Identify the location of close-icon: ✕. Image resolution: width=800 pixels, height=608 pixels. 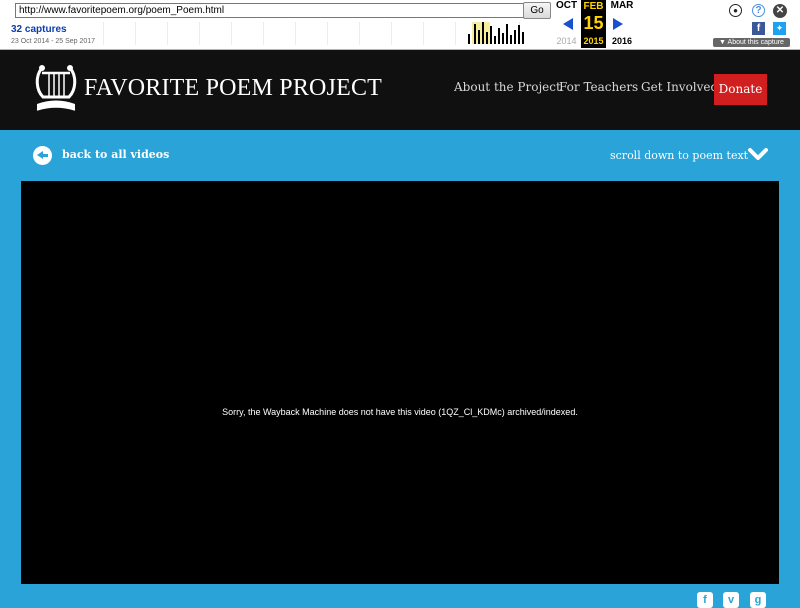
(780, 11).